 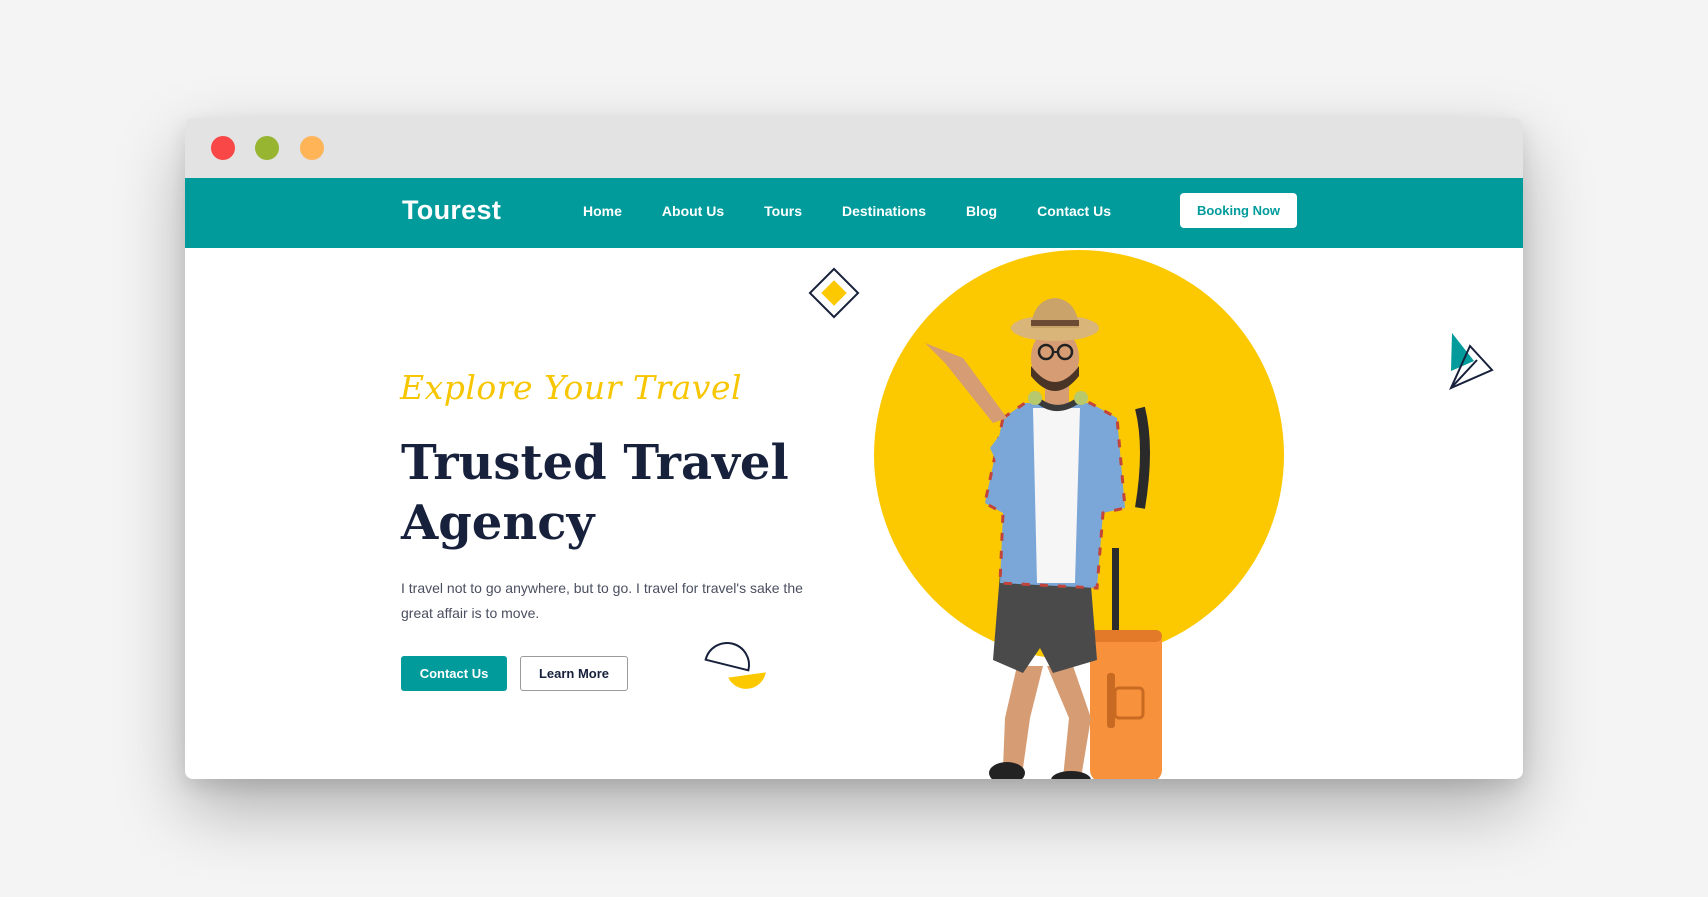 I want to click on hero-tagline: Explore Your Travel, so click(x=571, y=387).